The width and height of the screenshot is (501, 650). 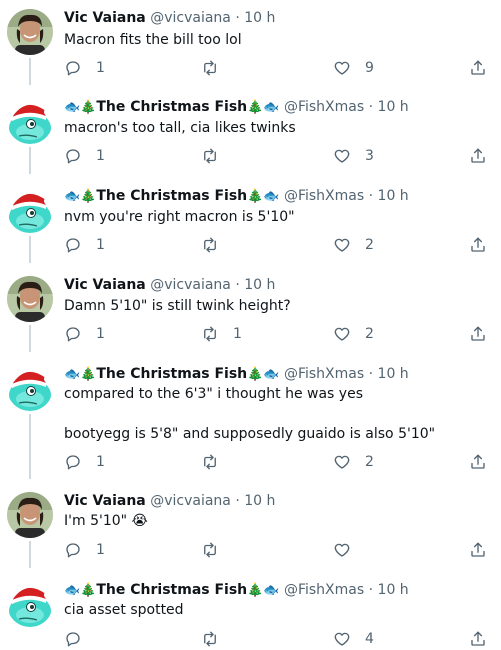 What do you see at coordinates (353, 68) in the screenshot?
I see `like-button: 9` at bounding box center [353, 68].